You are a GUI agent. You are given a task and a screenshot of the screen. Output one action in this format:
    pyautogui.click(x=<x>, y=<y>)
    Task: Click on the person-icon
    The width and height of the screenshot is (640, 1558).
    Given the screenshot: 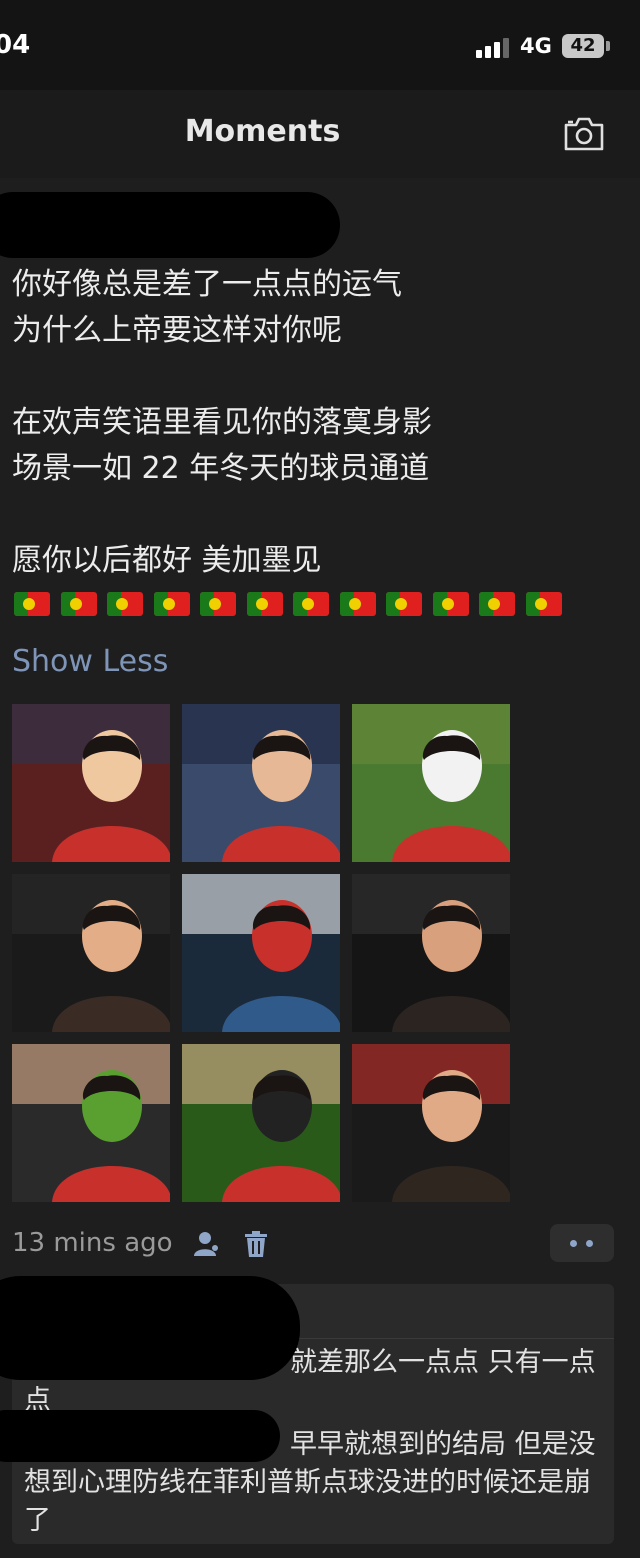 What is the action you would take?
    pyautogui.click(x=206, y=1244)
    